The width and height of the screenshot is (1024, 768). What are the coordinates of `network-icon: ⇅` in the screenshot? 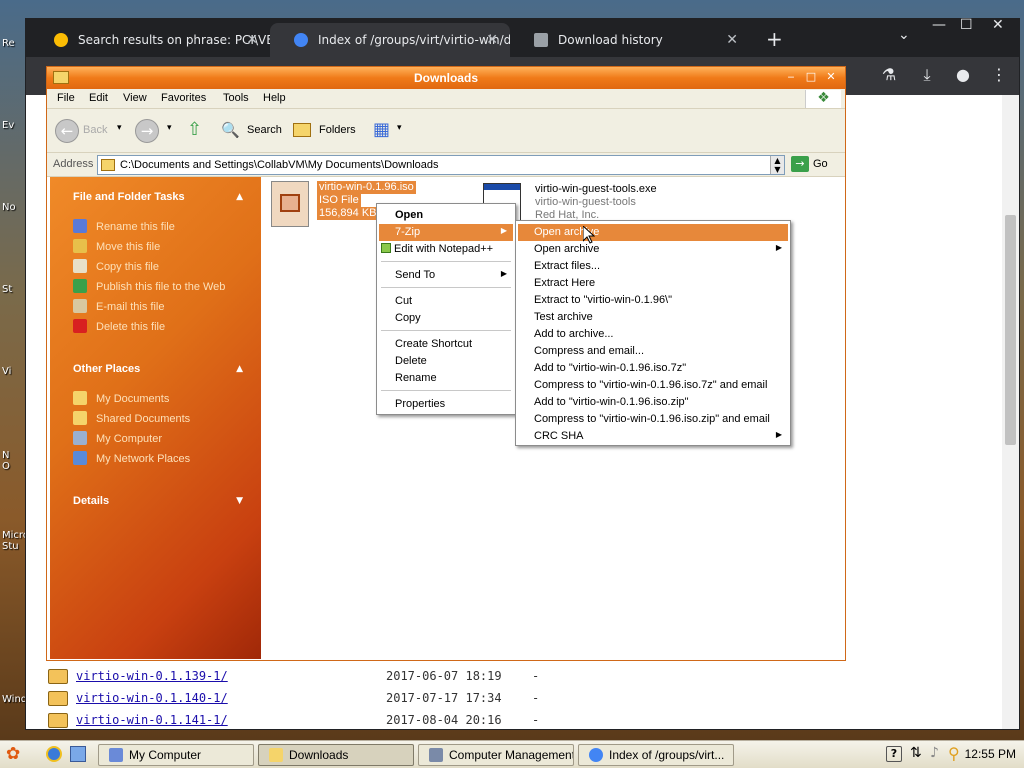 It's located at (916, 753).